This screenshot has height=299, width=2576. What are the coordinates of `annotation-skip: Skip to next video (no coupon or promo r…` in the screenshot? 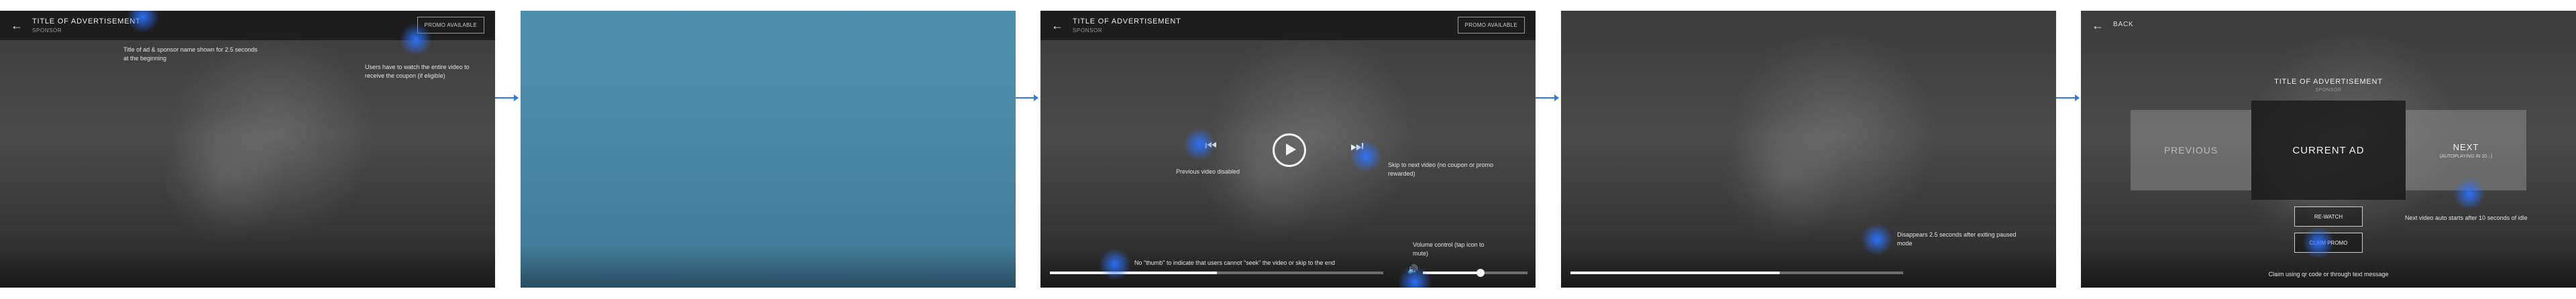 It's located at (1441, 169).